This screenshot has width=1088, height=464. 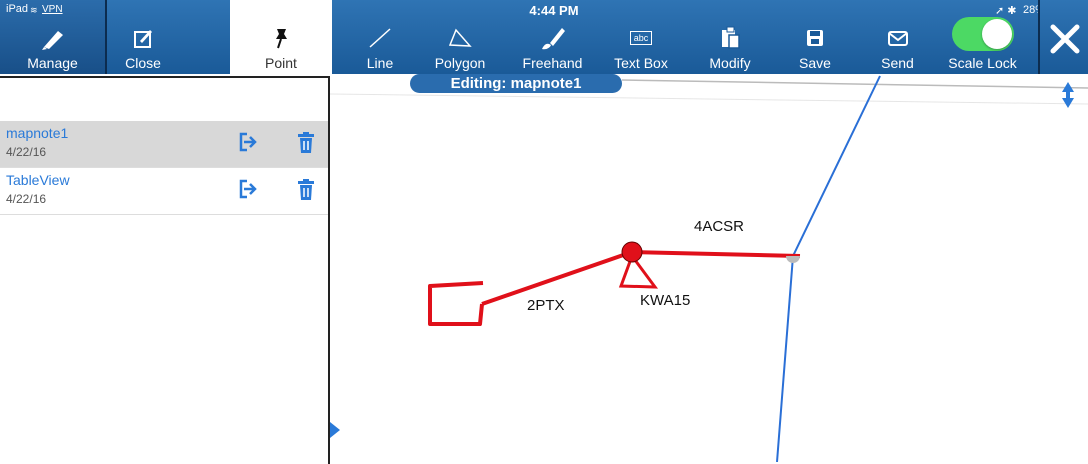 What do you see at coordinates (38, 180) in the screenshot?
I see `list-item-name: TableView` at bounding box center [38, 180].